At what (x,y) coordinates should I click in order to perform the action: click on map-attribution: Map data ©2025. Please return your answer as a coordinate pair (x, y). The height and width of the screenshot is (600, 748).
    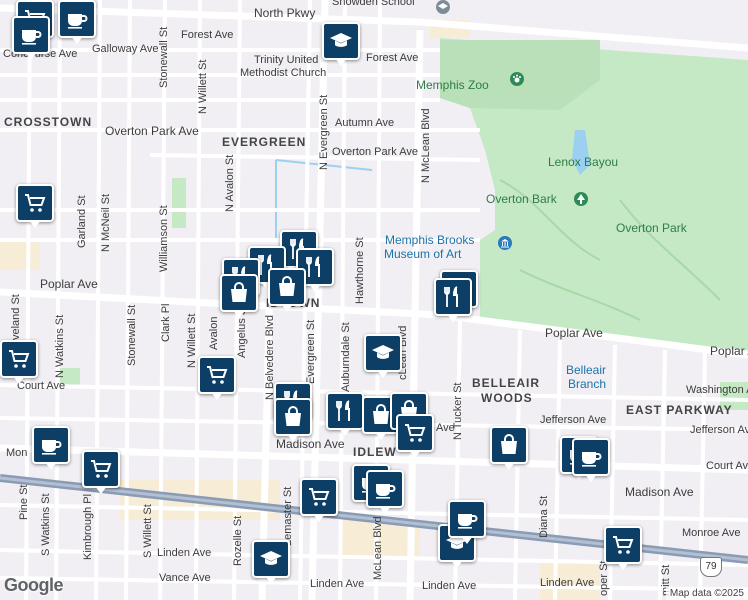
    Looking at the image, I should click on (706, 593).